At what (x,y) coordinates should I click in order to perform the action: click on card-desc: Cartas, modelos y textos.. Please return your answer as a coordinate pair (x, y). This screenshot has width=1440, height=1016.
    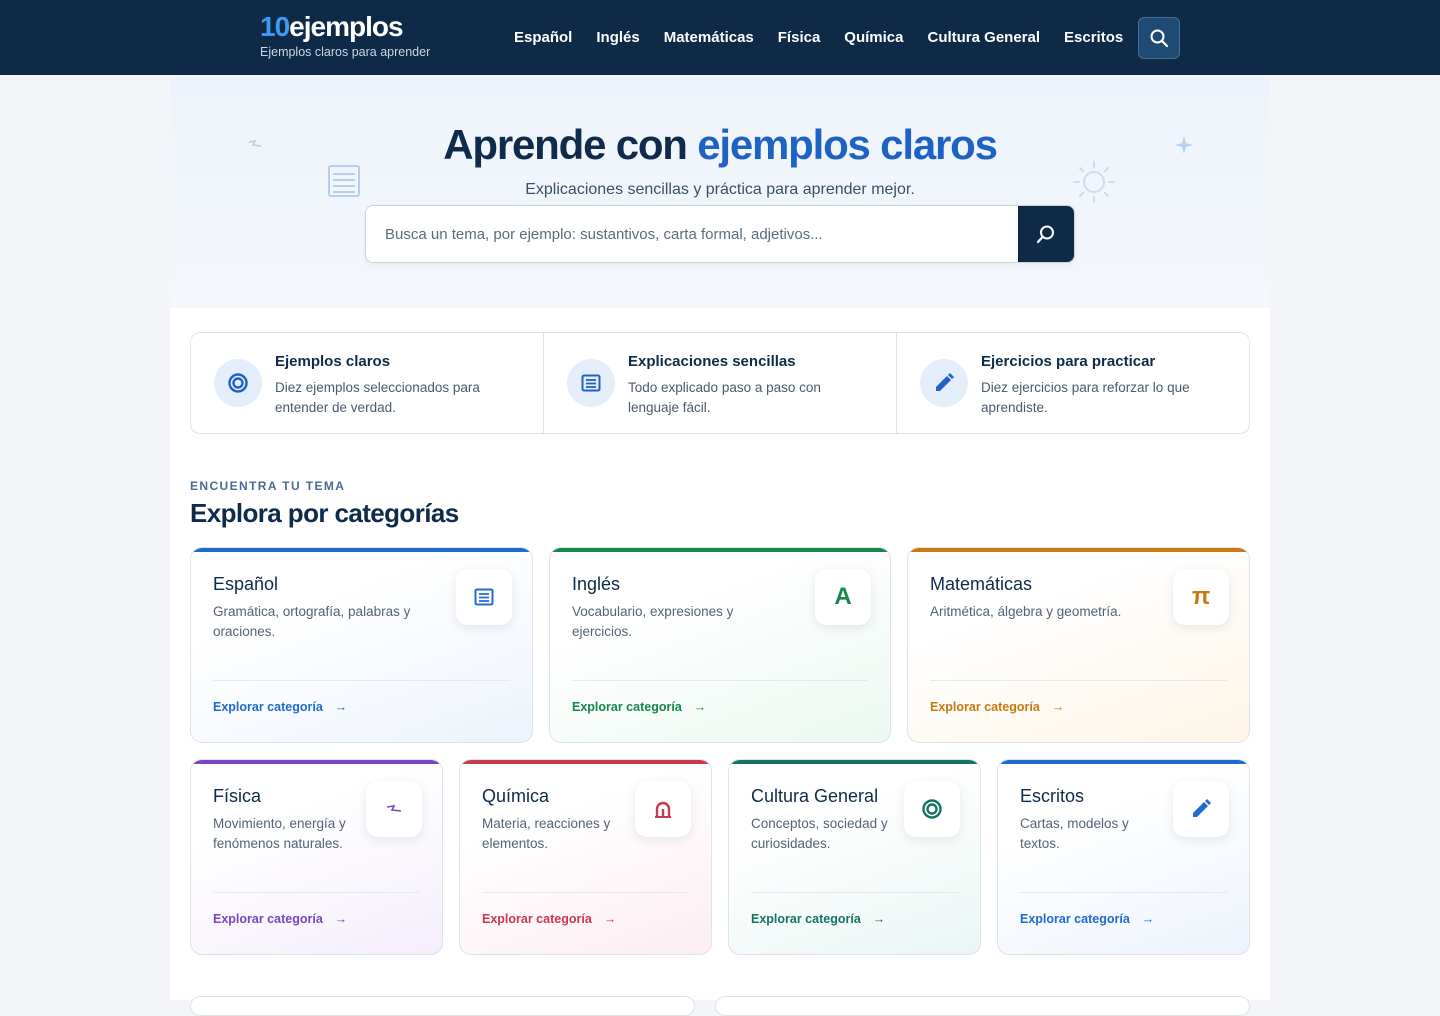
    Looking at the image, I should click on (1074, 833).